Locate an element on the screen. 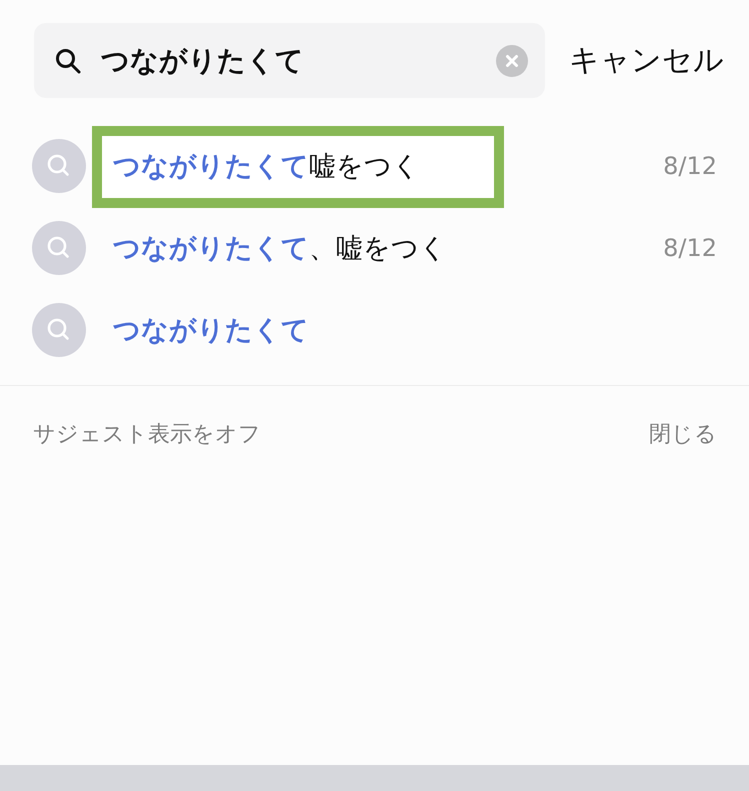 The height and width of the screenshot is (791, 749). cancel-button: キャンセル is located at coordinates (646, 60).